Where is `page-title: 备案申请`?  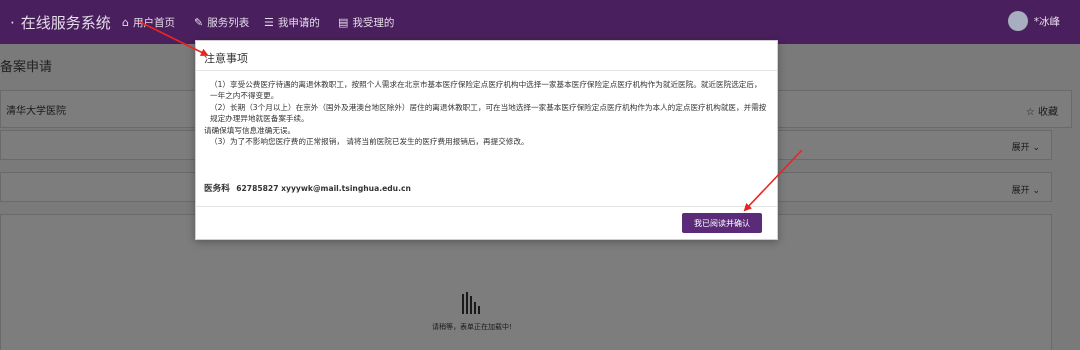 page-title: 备案申请 is located at coordinates (26, 67).